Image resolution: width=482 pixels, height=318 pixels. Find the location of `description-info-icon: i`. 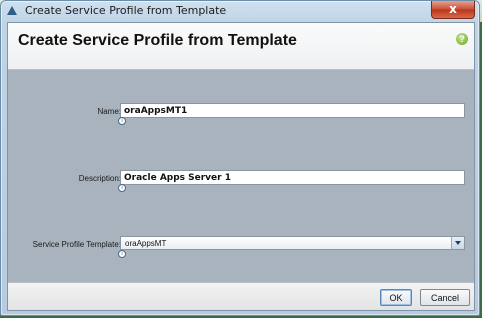

description-info-icon: i is located at coordinates (122, 188).